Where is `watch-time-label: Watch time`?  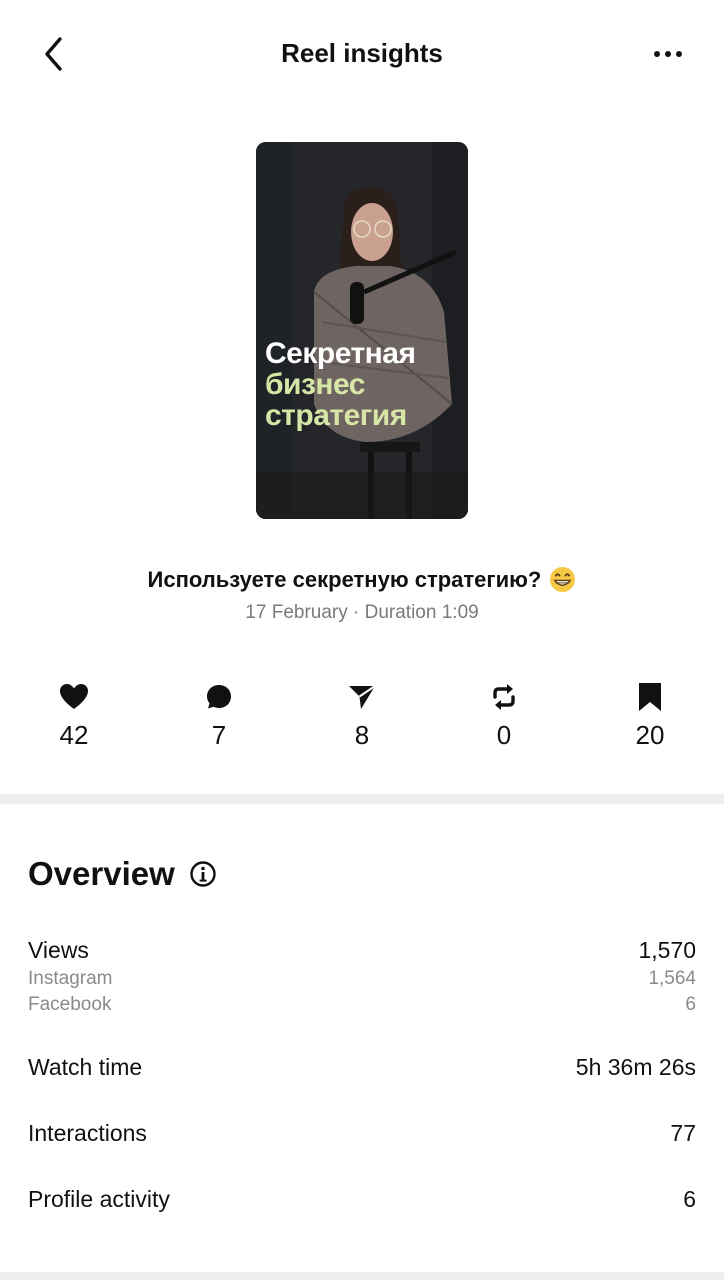 watch-time-label: Watch time is located at coordinates (85, 1067).